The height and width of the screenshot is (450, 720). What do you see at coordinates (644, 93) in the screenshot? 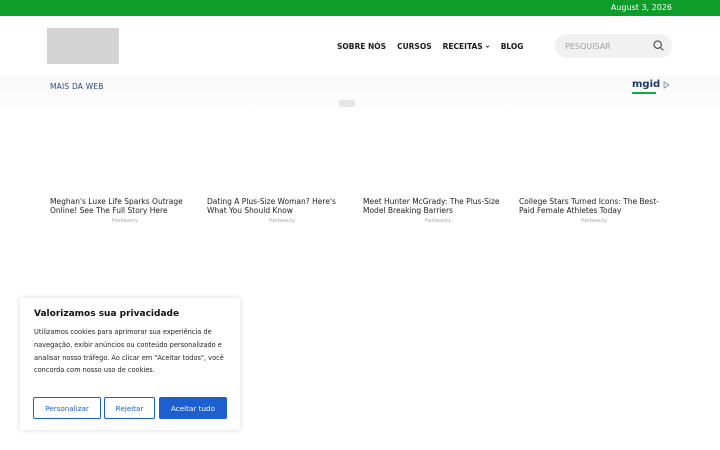
I see `brand-underline` at bounding box center [644, 93].